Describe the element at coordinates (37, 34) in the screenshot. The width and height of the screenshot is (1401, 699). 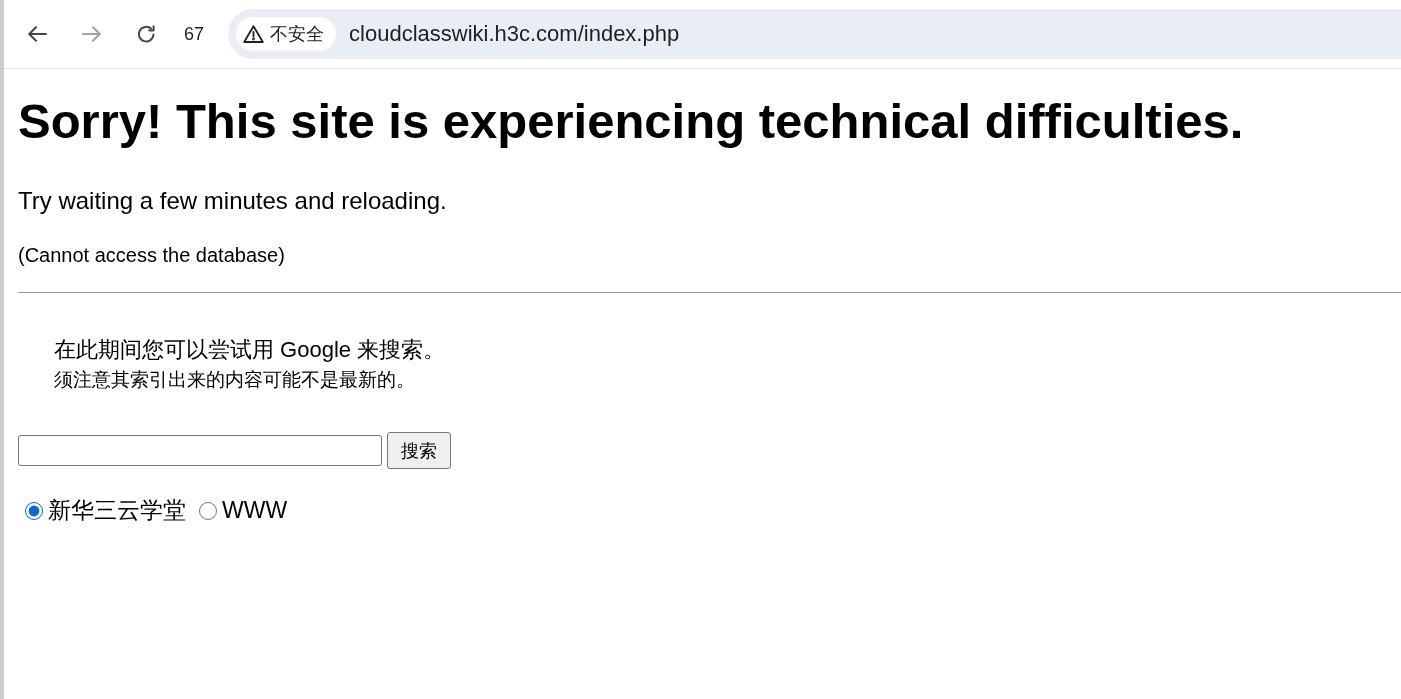
I see `back-arrow-icon` at that location.